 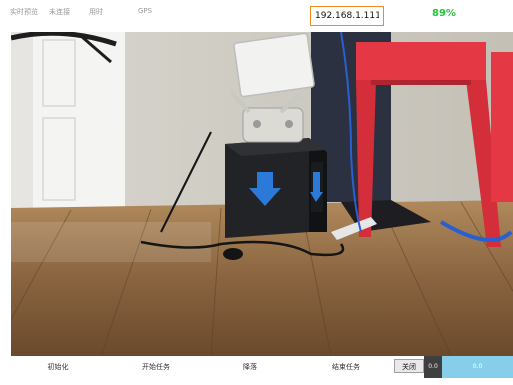 I want to click on cable-plug, so click(x=233, y=254).